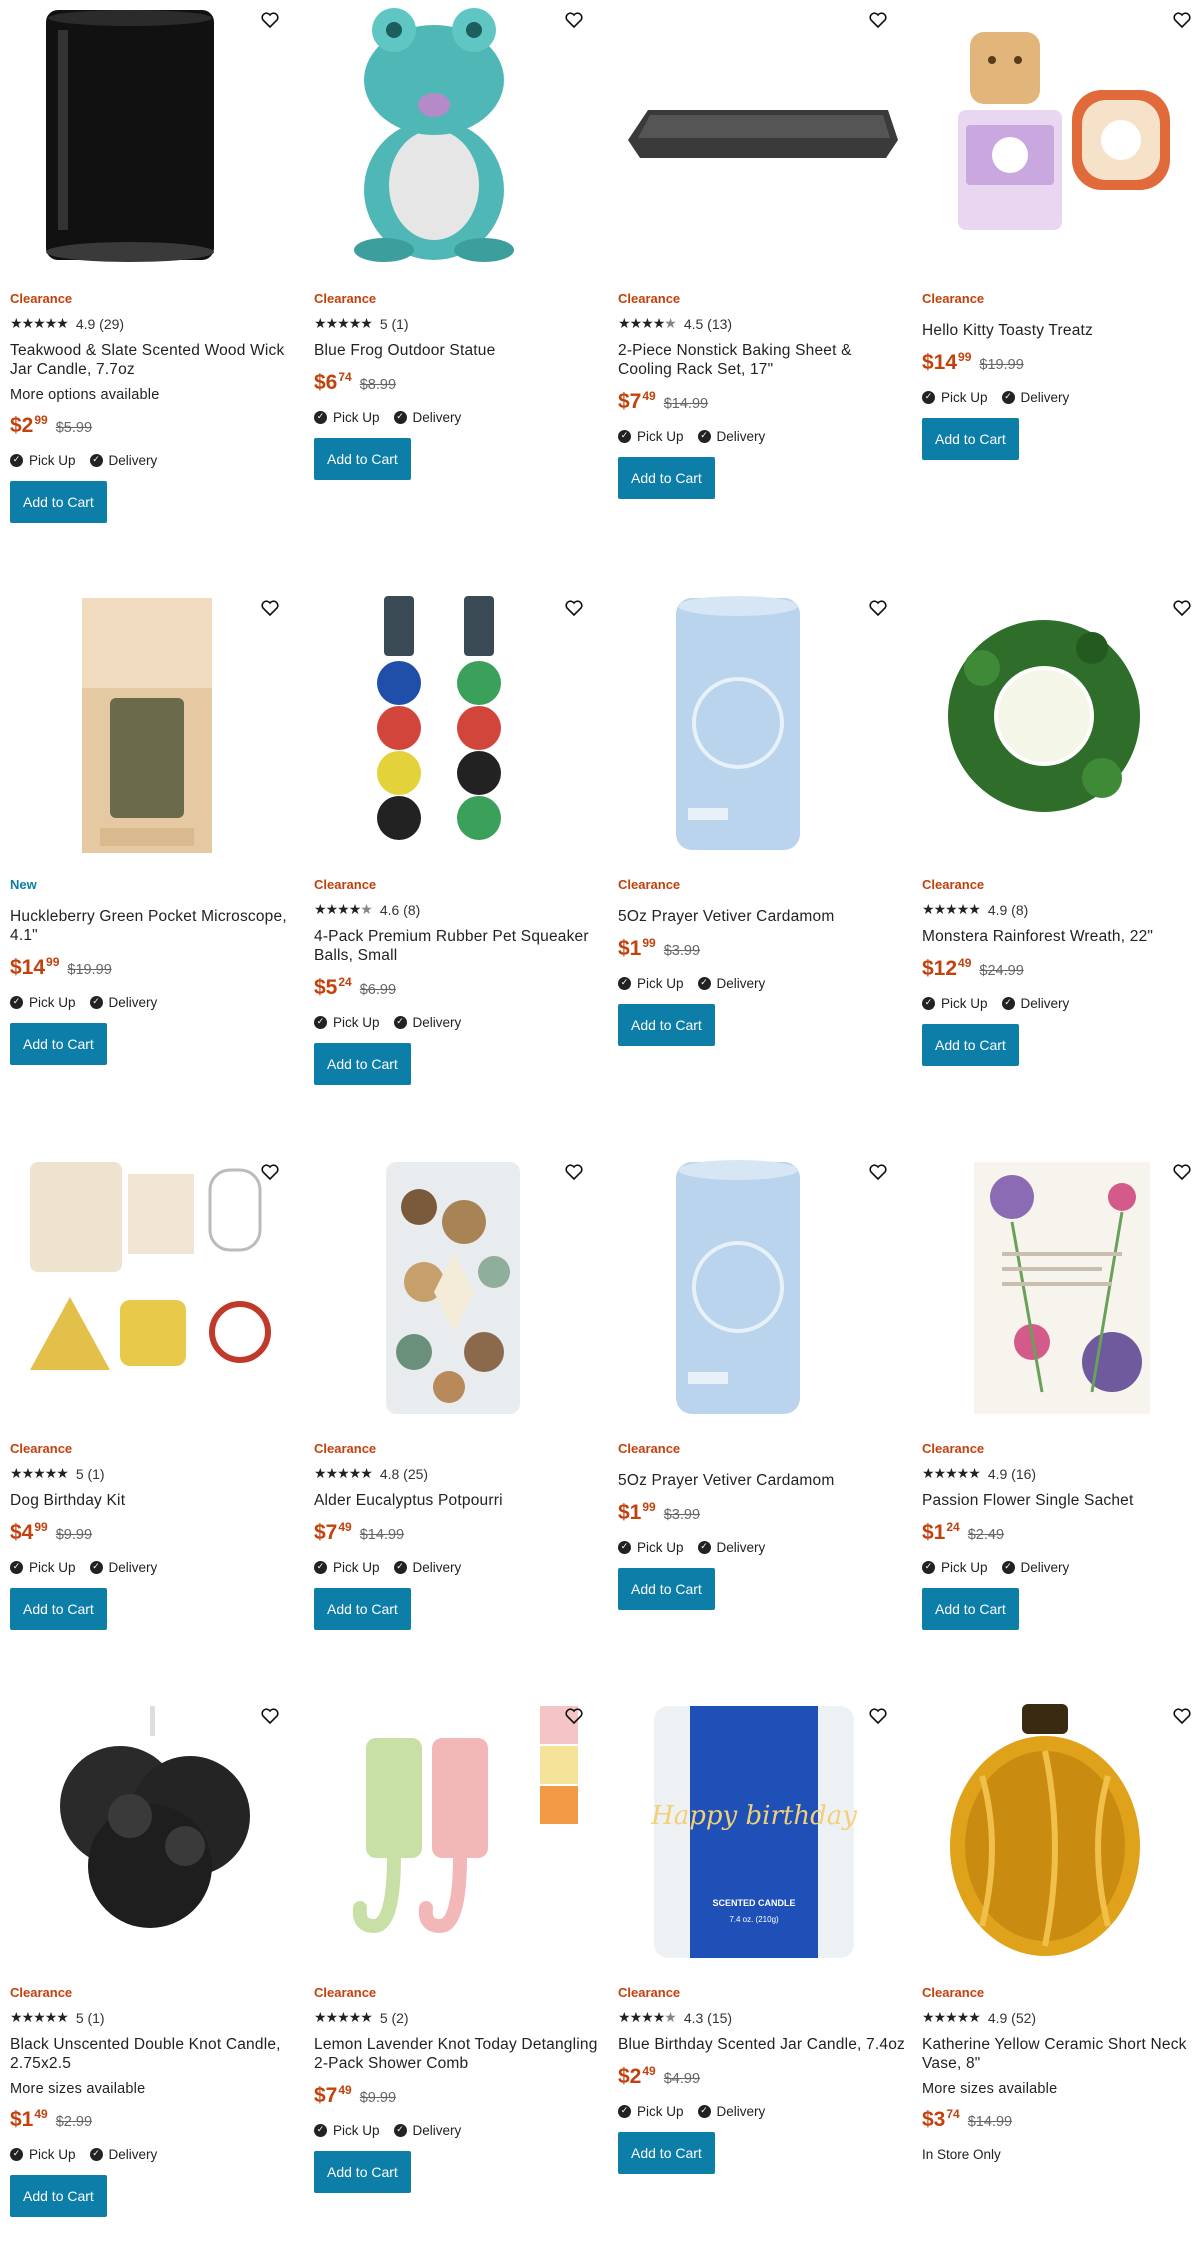  Describe the element at coordinates (990, 2089) in the screenshot. I see `options-note: More sizes available` at that location.